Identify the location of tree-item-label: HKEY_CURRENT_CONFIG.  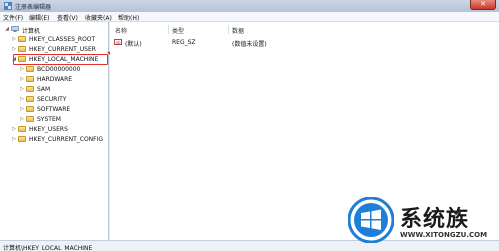
(66, 139).